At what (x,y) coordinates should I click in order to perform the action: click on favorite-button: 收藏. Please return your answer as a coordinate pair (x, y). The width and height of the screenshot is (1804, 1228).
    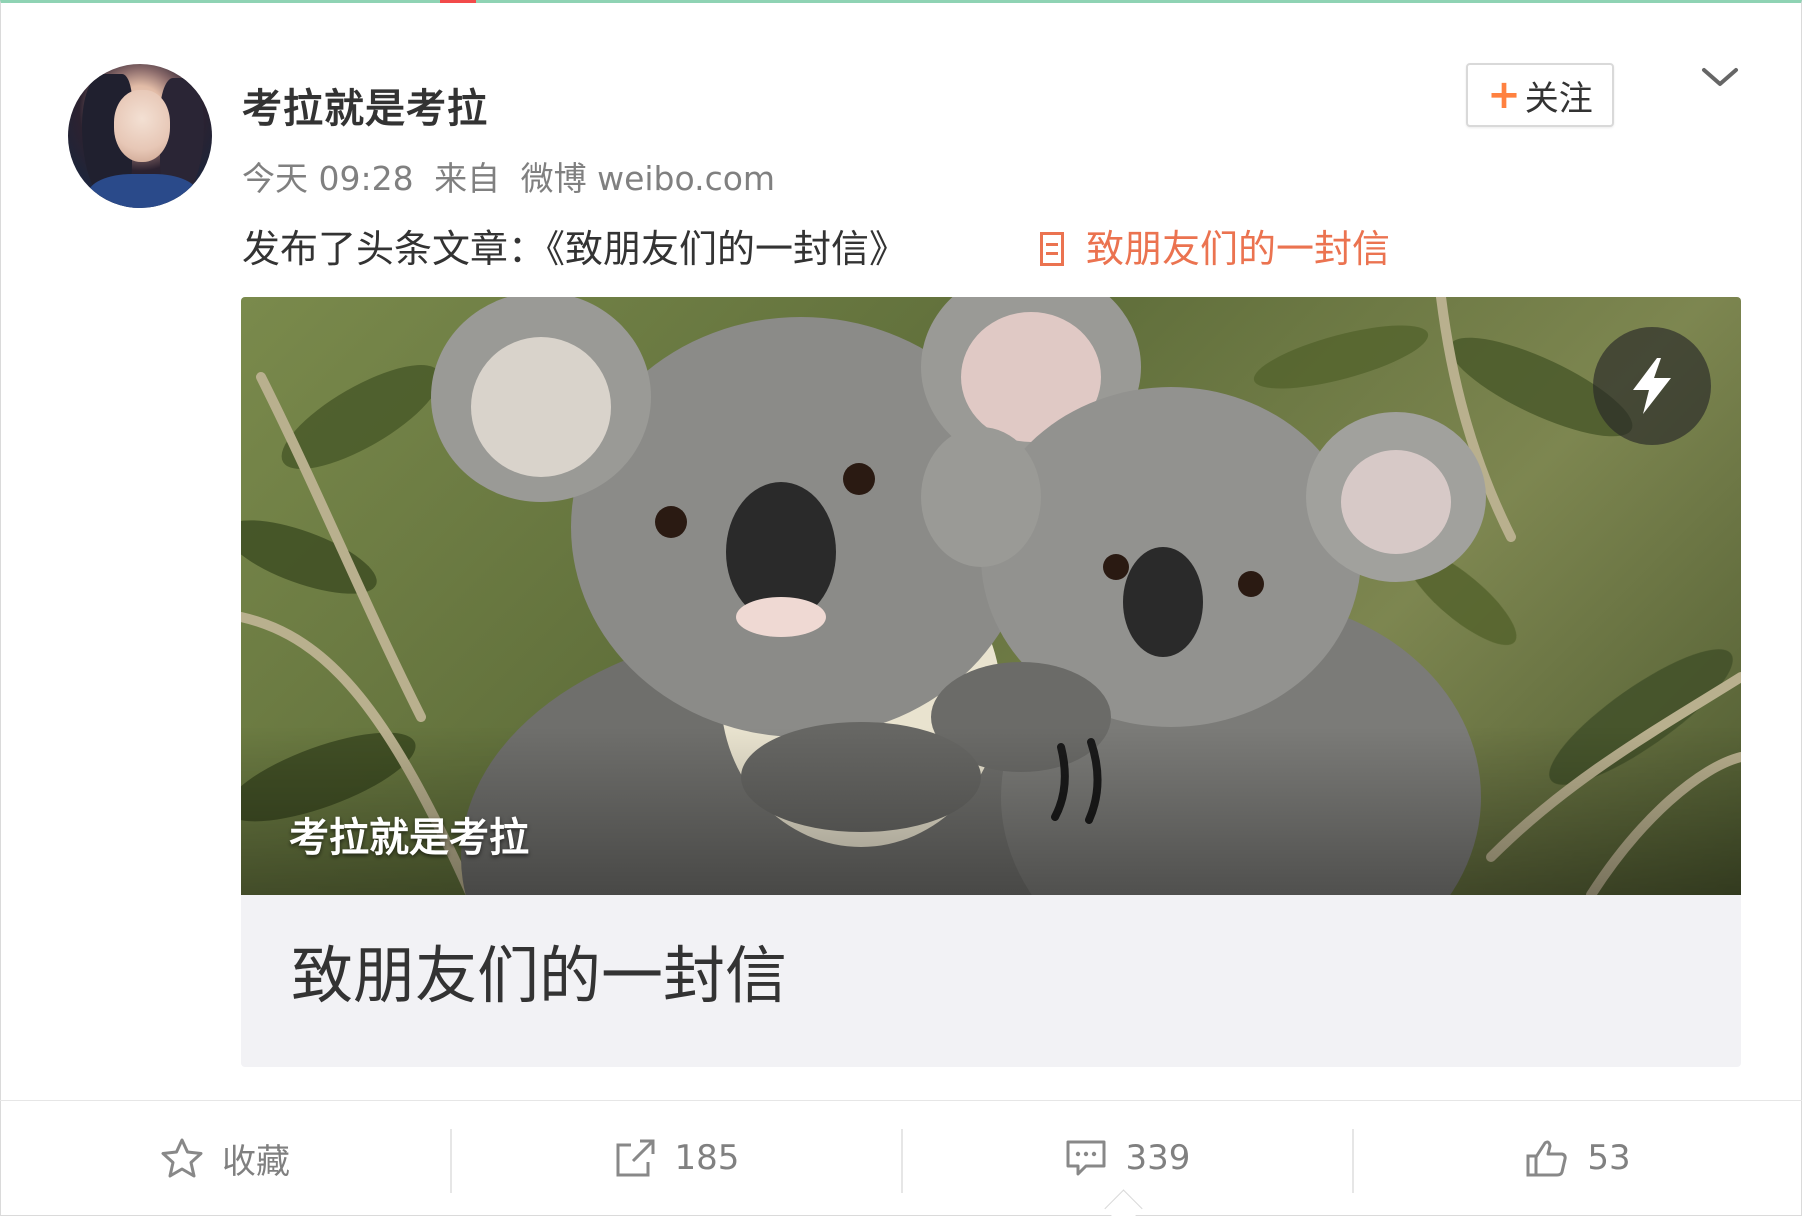
    Looking at the image, I should click on (225, 1158).